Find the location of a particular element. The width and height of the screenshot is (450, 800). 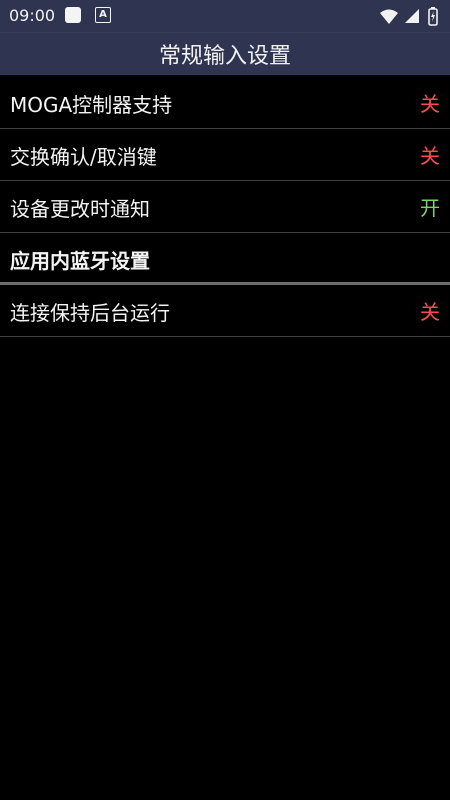

setting-row-device-change-notification: 设备更改时通知 开 is located at coordinates (225, 207).